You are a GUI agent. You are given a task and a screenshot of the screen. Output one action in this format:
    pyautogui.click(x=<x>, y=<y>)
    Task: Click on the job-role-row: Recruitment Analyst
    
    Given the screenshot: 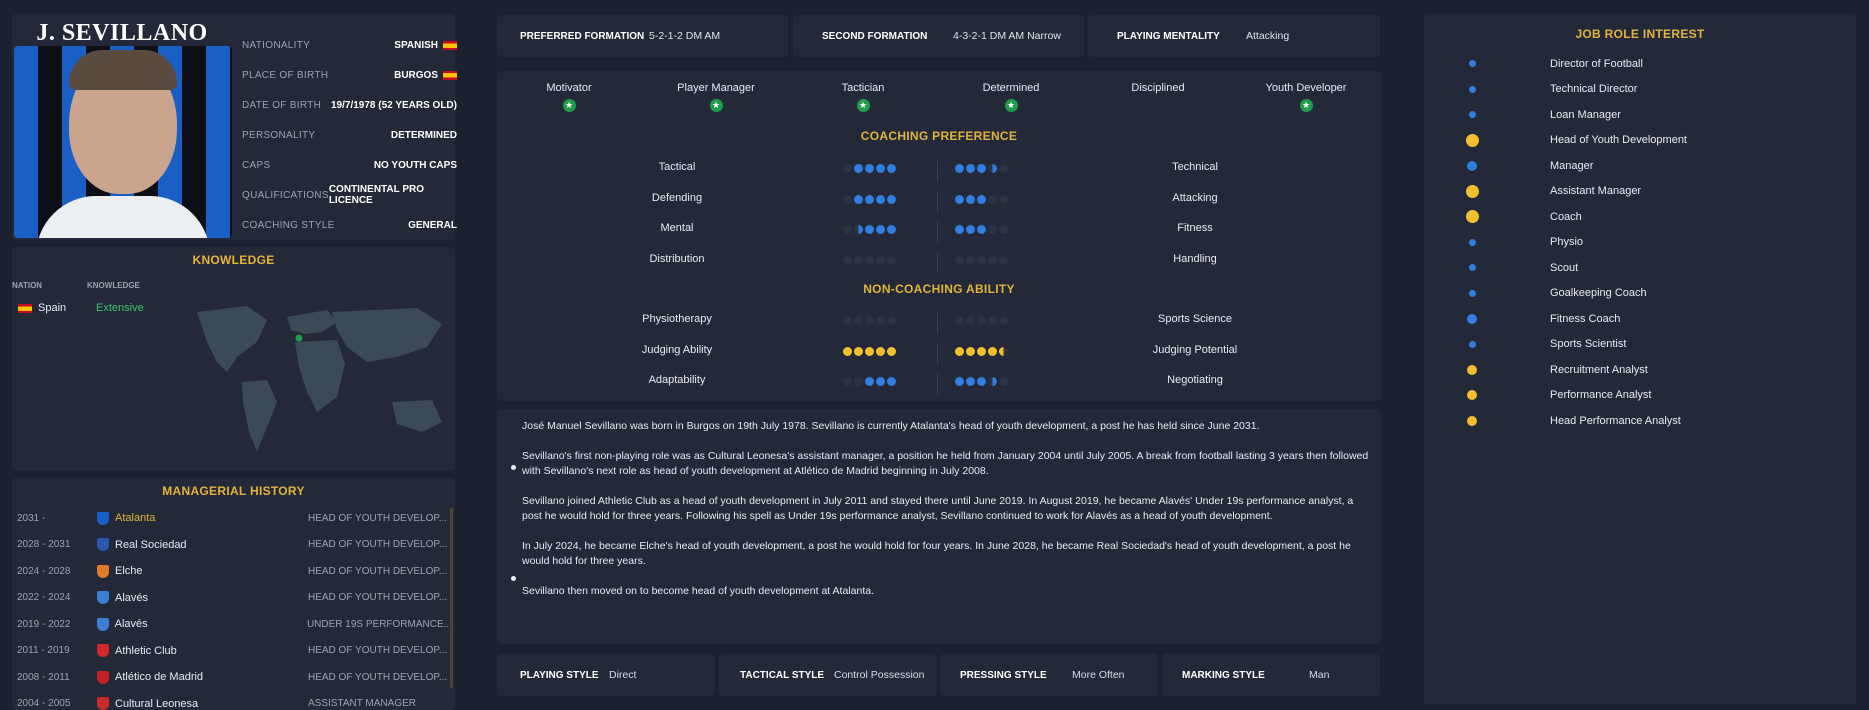 What is the action you would take?
    pyautogui.click(x=1639, y=369)
    